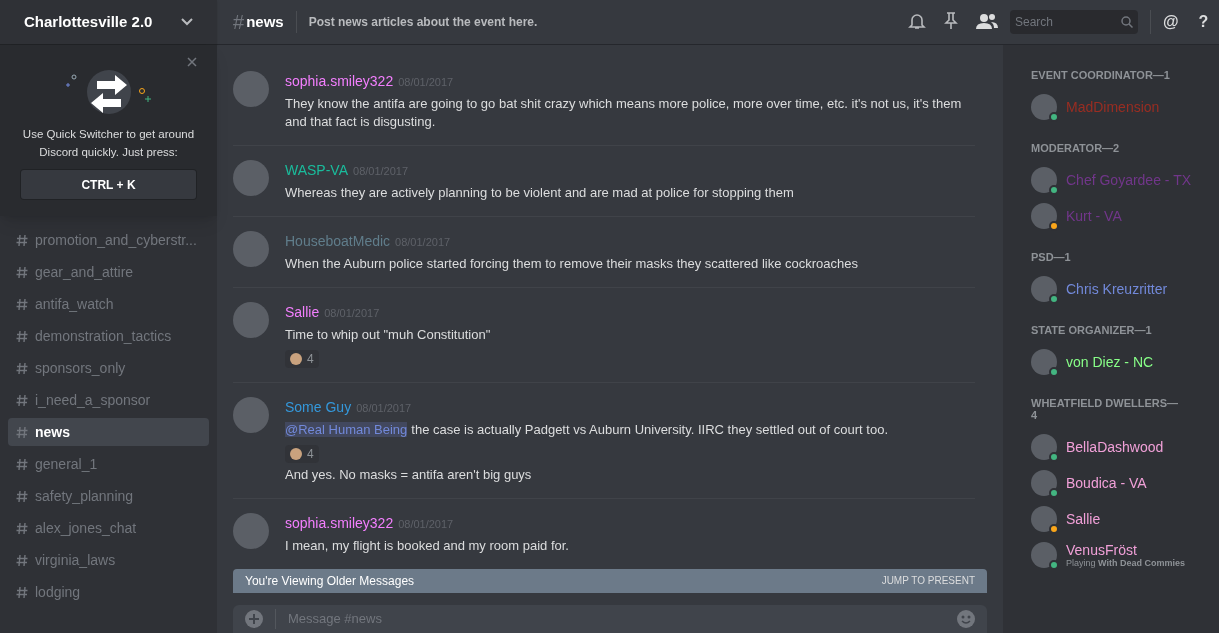  I want to click on channel-topic: Post news articles about the event here., so click(423, 22).